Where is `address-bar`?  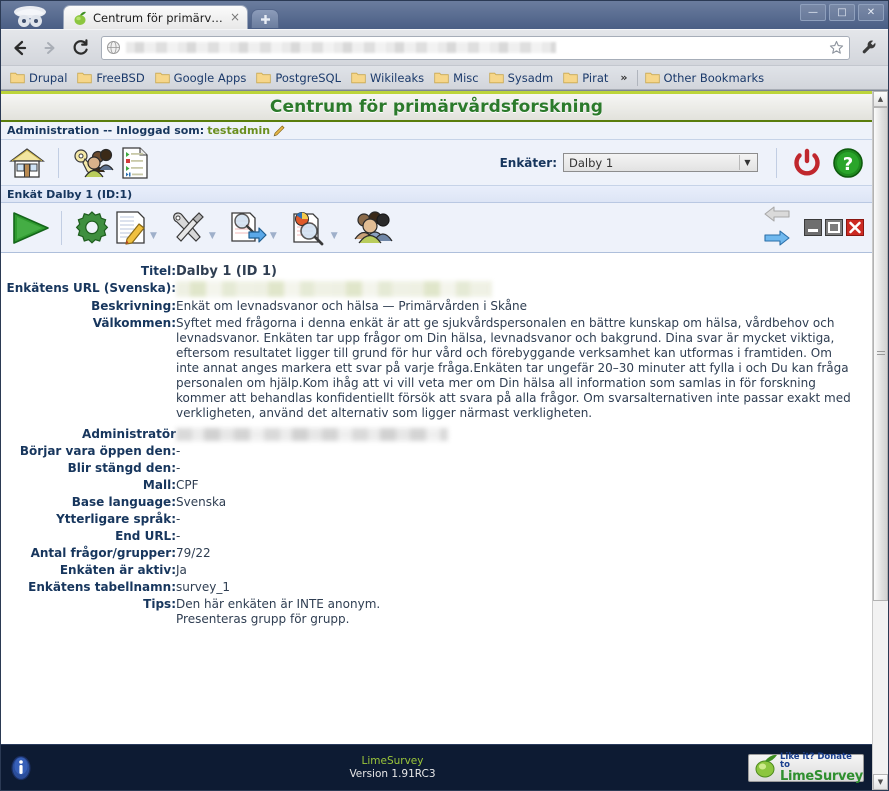
address-bar is located at coordinates (475, 47).